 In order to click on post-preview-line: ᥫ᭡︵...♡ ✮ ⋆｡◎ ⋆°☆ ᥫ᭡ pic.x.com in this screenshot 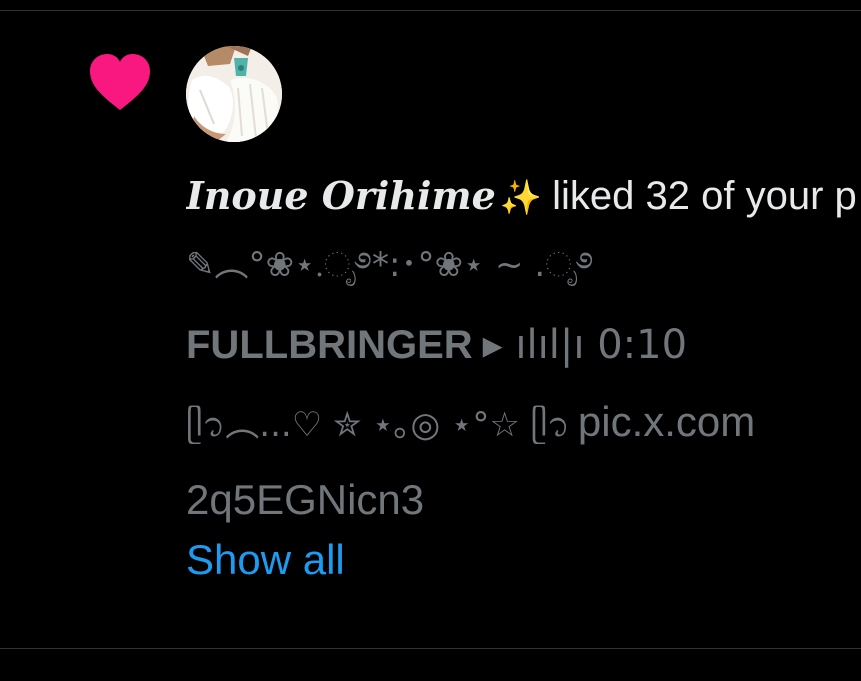, I will do `click(523, 434)`.